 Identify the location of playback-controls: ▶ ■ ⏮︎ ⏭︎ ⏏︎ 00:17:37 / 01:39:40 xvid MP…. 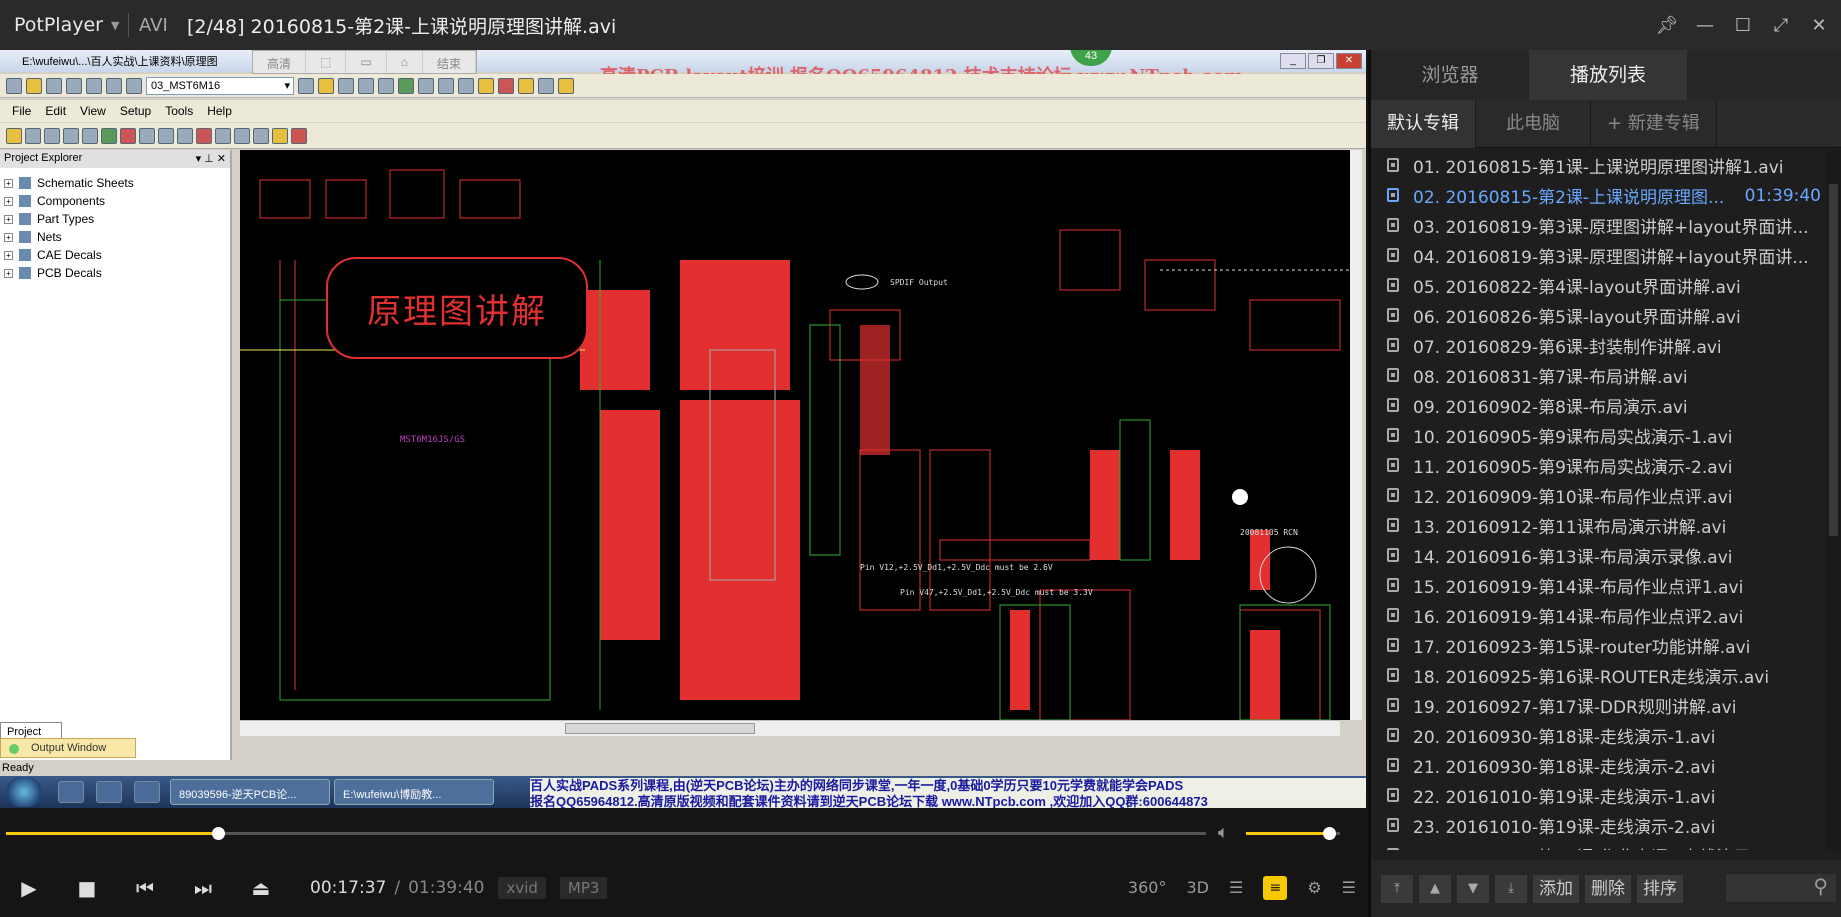
(683, 887).